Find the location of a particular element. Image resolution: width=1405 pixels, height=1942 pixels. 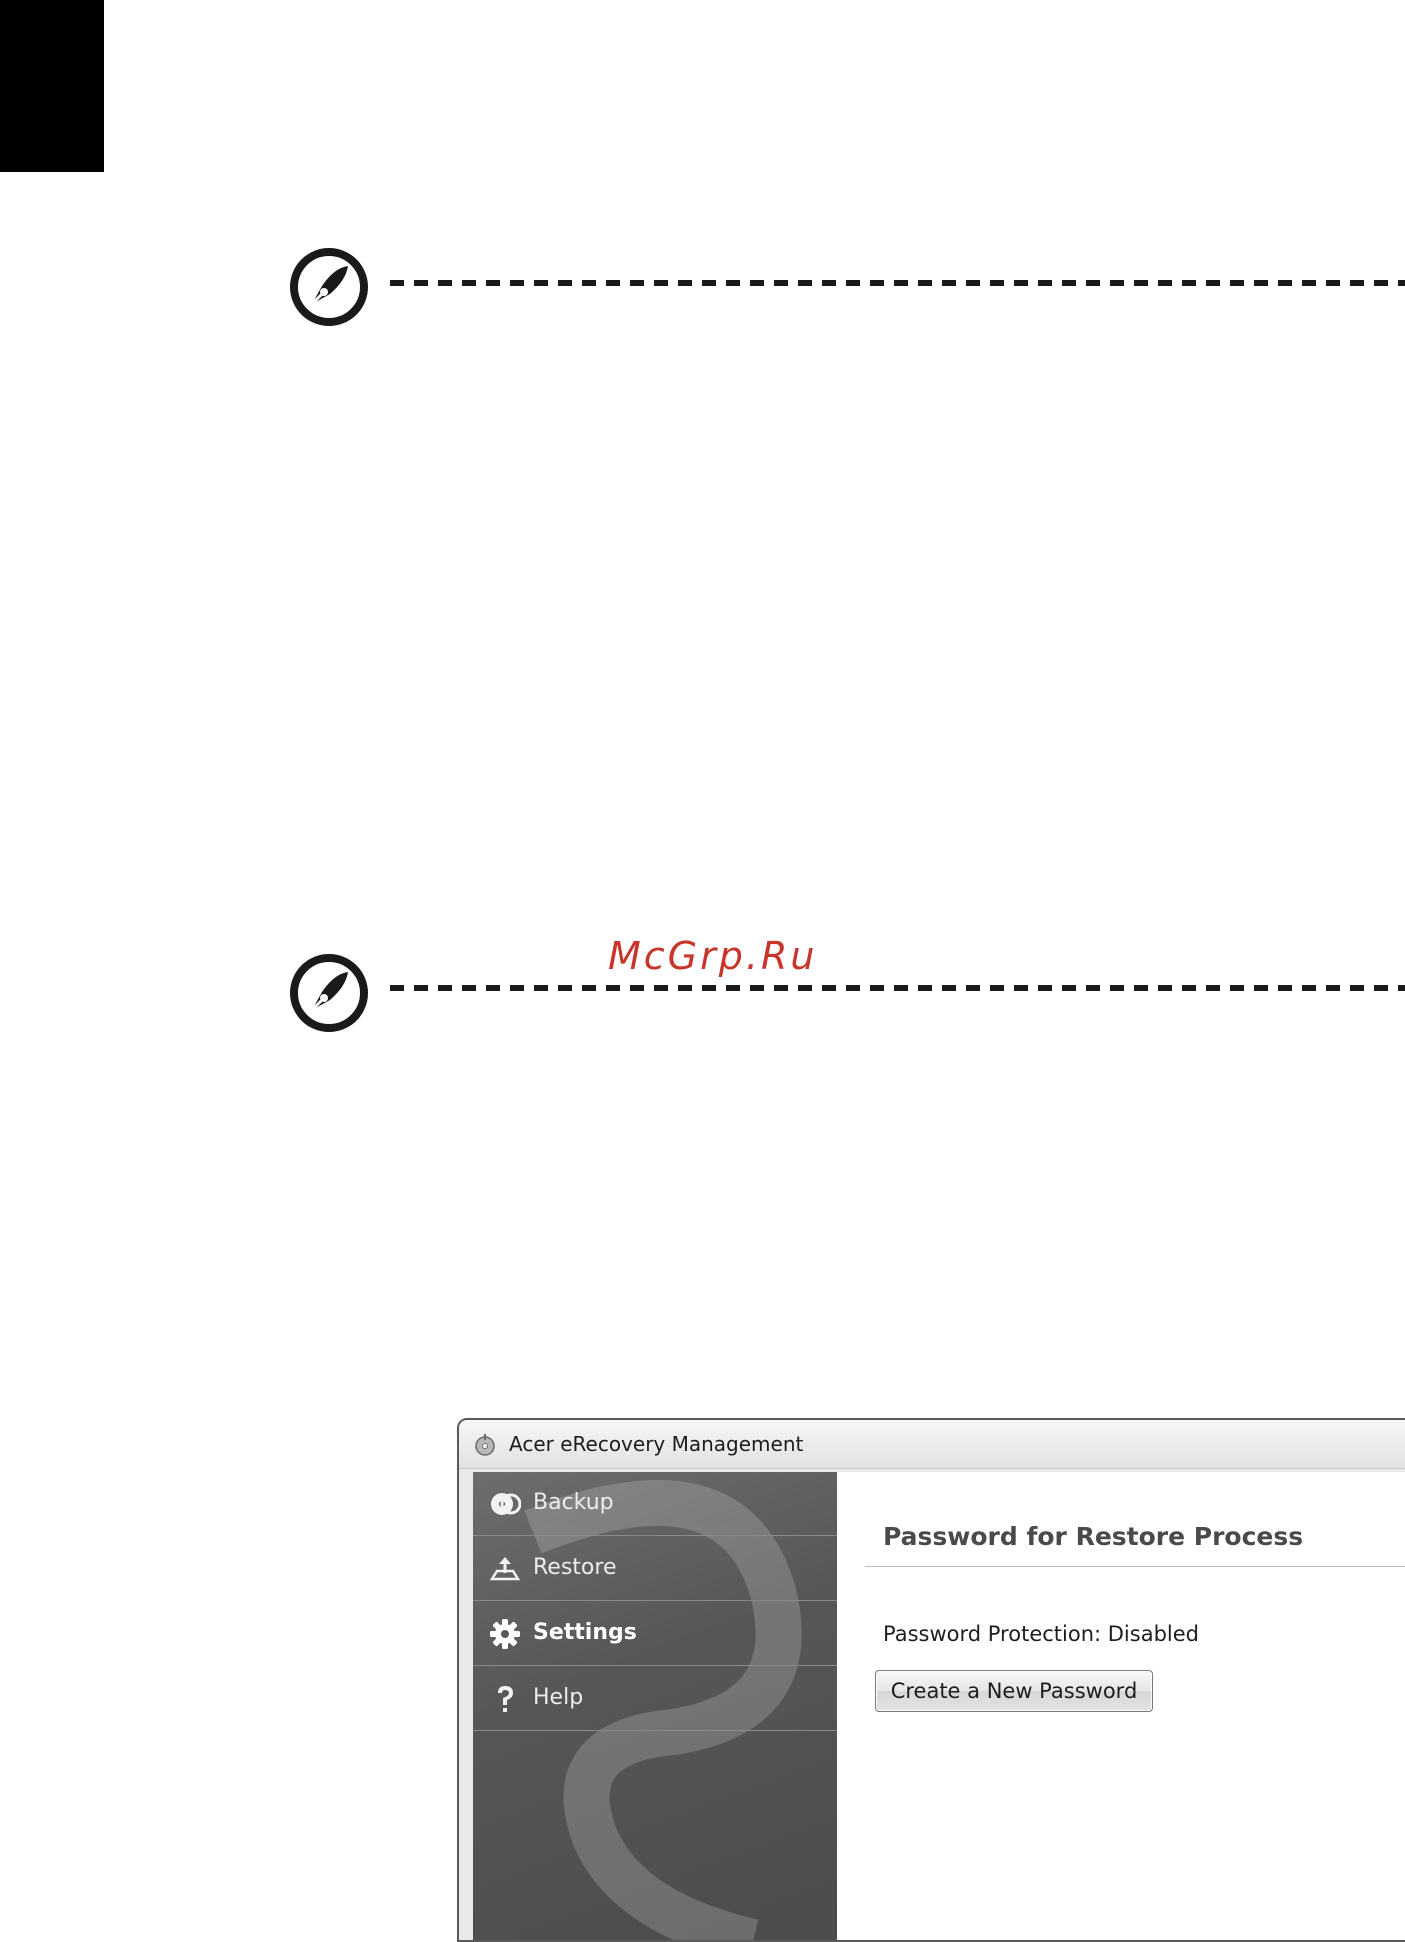

sidebar-item-restore: Restore is located at coordinates (655, 1569).